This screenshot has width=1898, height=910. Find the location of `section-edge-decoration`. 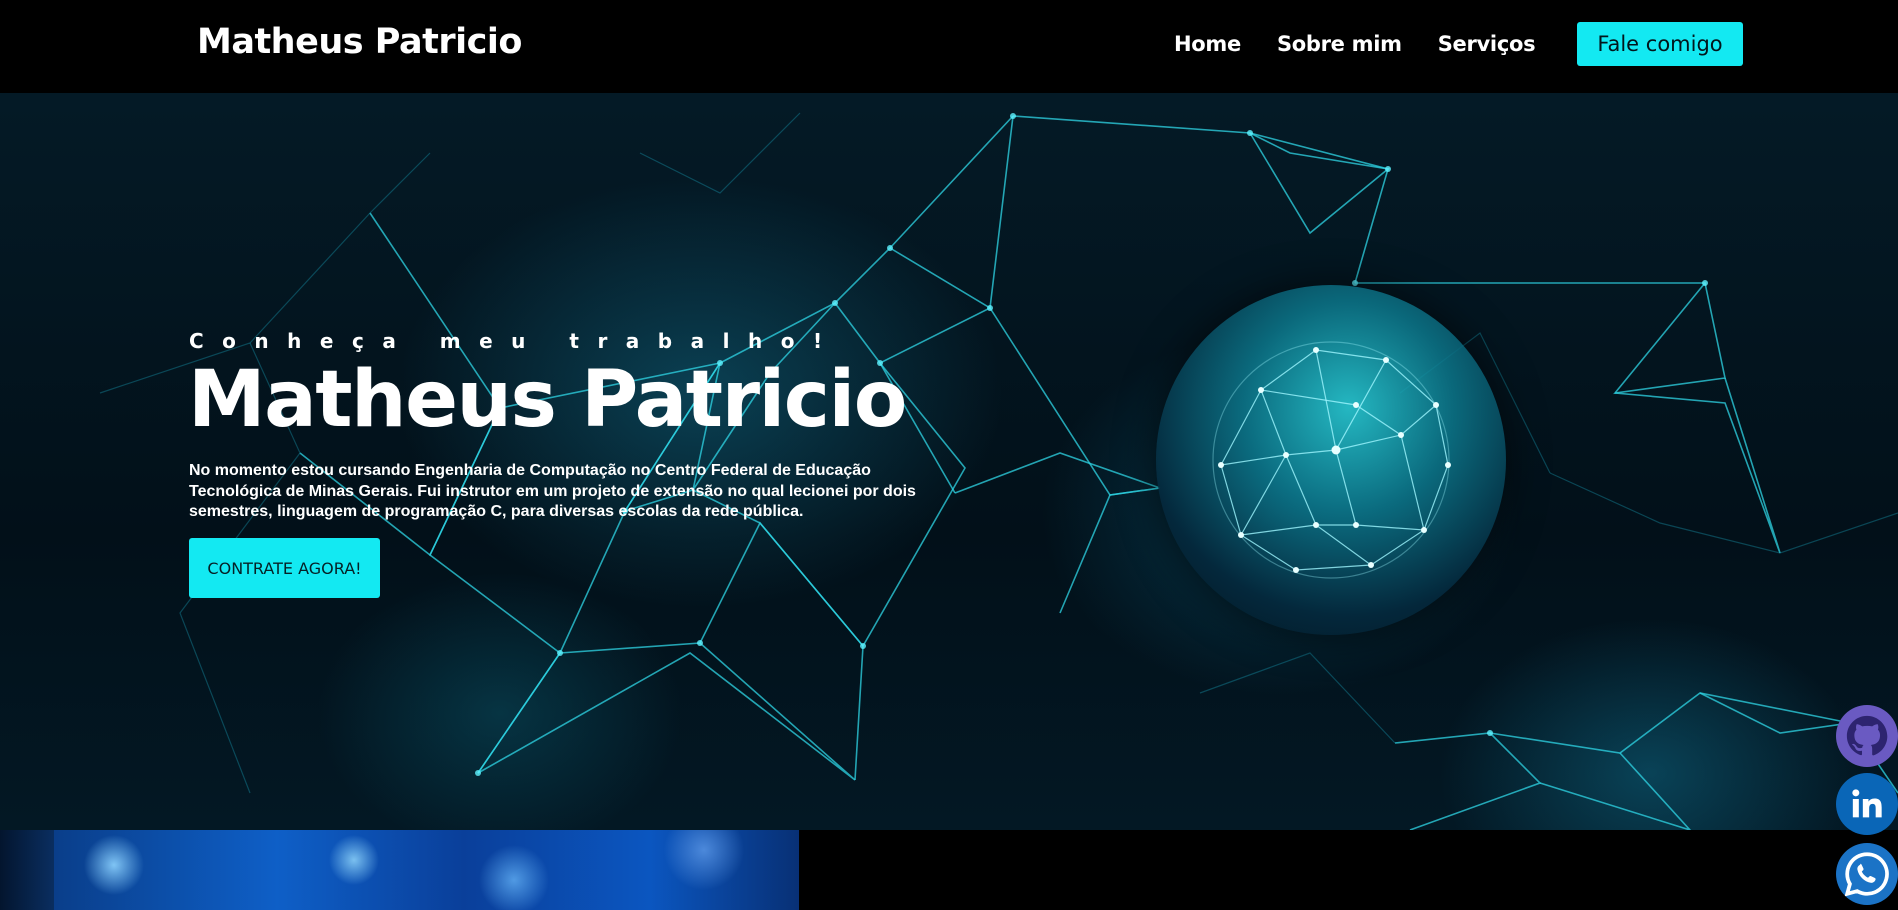

section-edge-decoration is located at coordinates (27, 870).